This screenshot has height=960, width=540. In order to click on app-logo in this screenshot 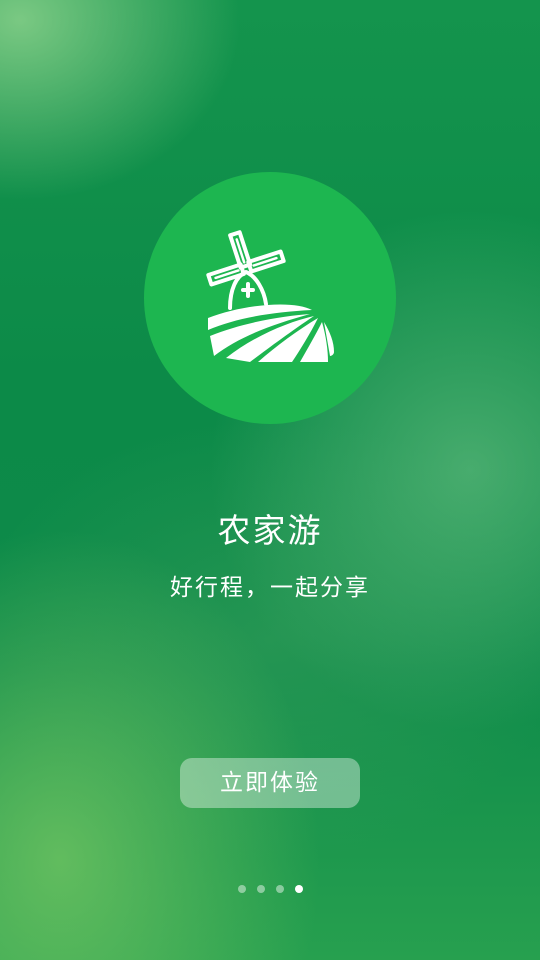, I will do `click(270, 298)`.